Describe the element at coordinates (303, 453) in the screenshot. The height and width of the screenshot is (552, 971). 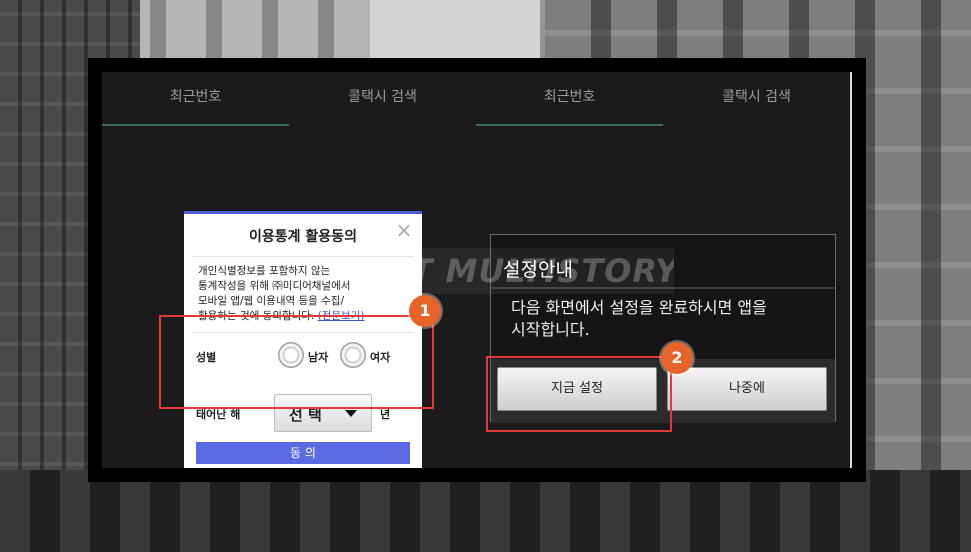
I see `agree-button: 동 의` at that location.